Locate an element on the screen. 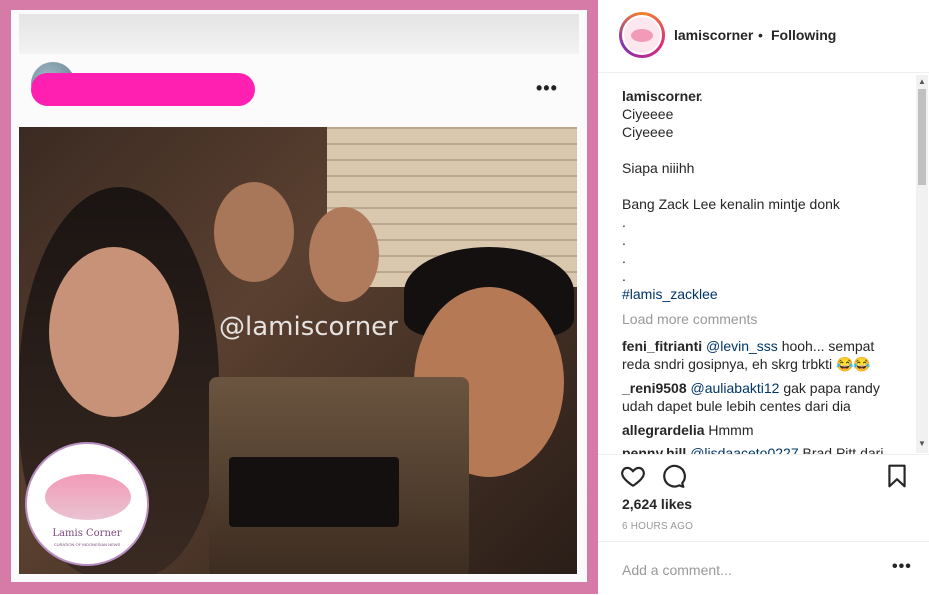 The height and width of the screenshot is (595, 929). caption-line: Siapa niiihh is located at coordinates (658, 168).